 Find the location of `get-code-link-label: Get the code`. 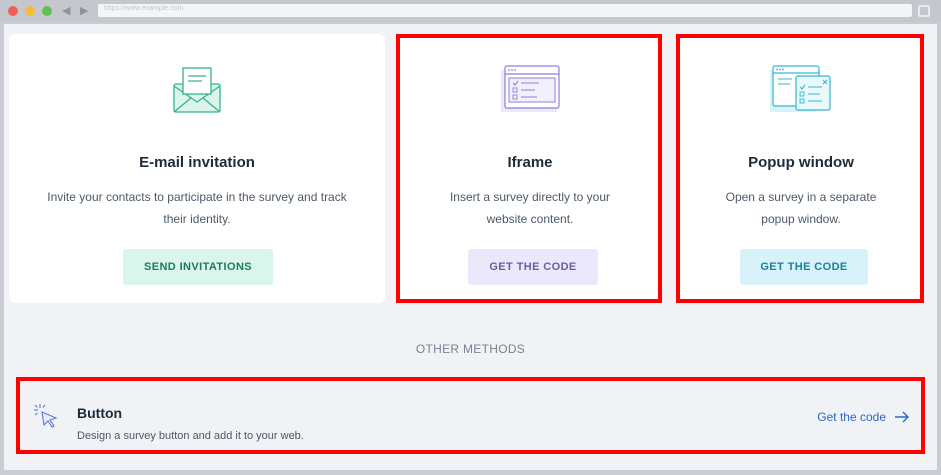

get-code-link-label: Get the code is located at coordinates (851, 417).